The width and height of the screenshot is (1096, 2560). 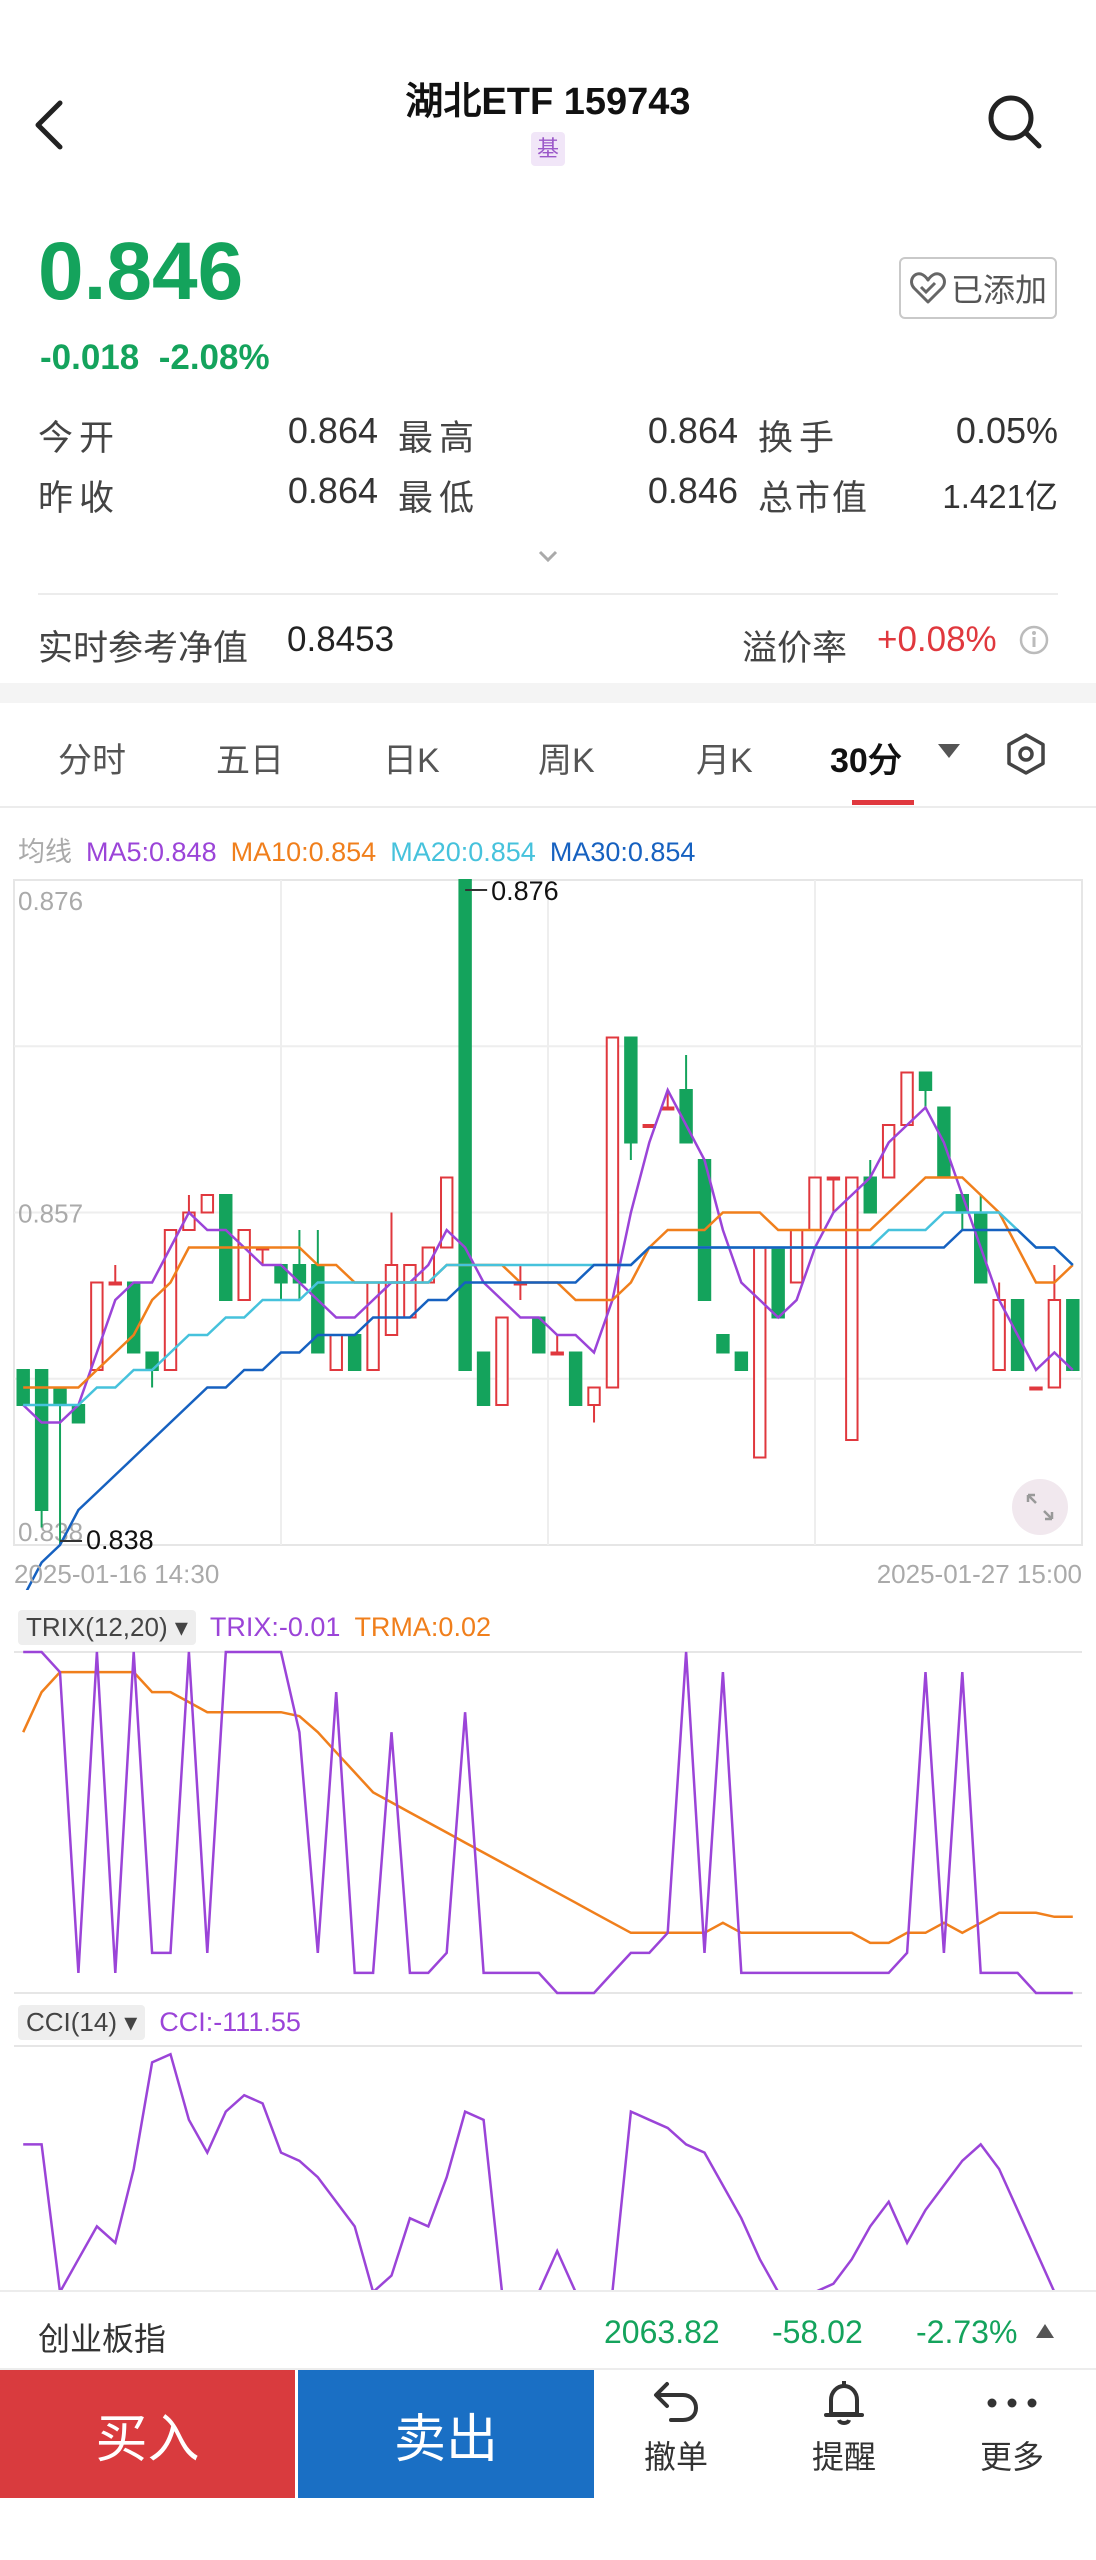 I want to click on alert-label: 提醒, so click(x=843, y=2457).